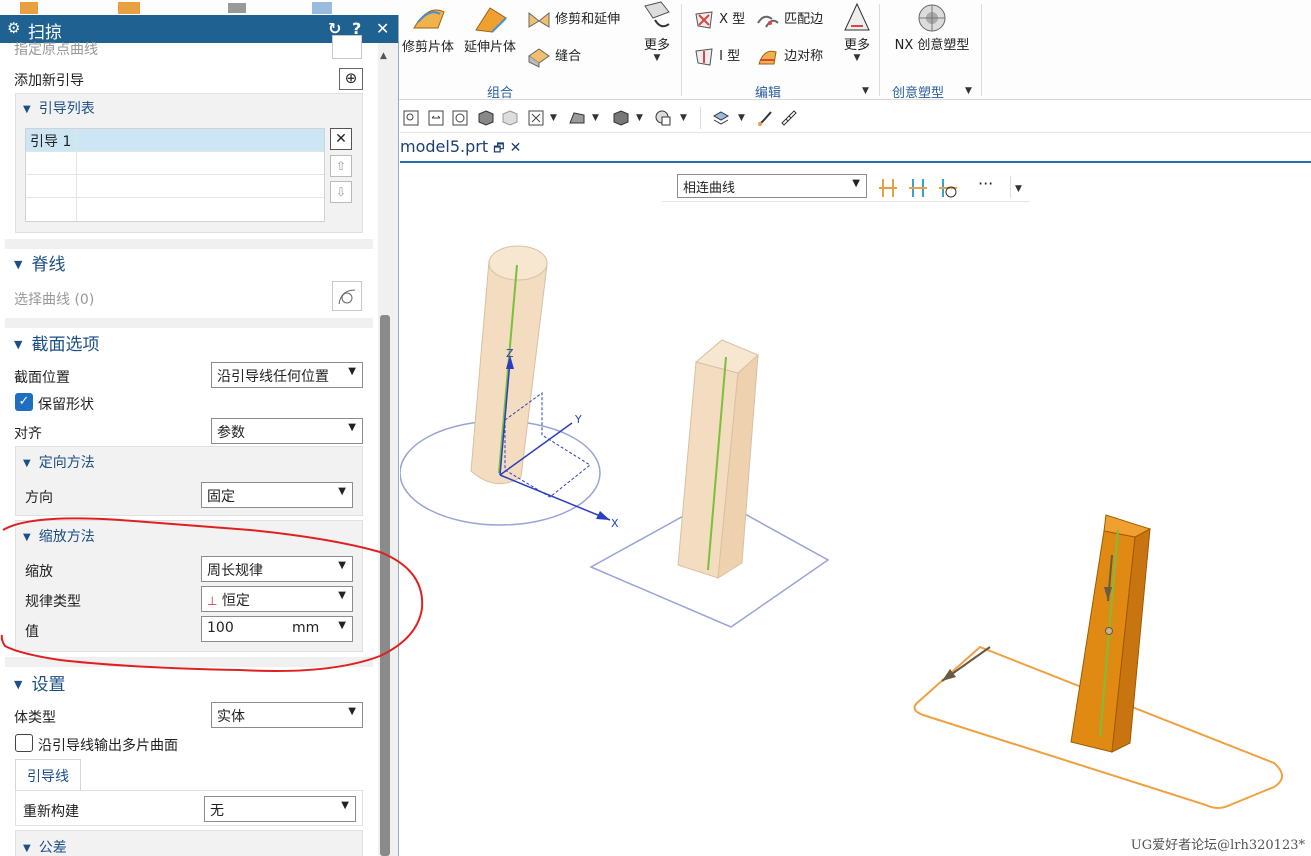  What do you see at coordinates (704, 19) in the screenshot?
I see `x-type-icon` at bounding box center [704, 19].